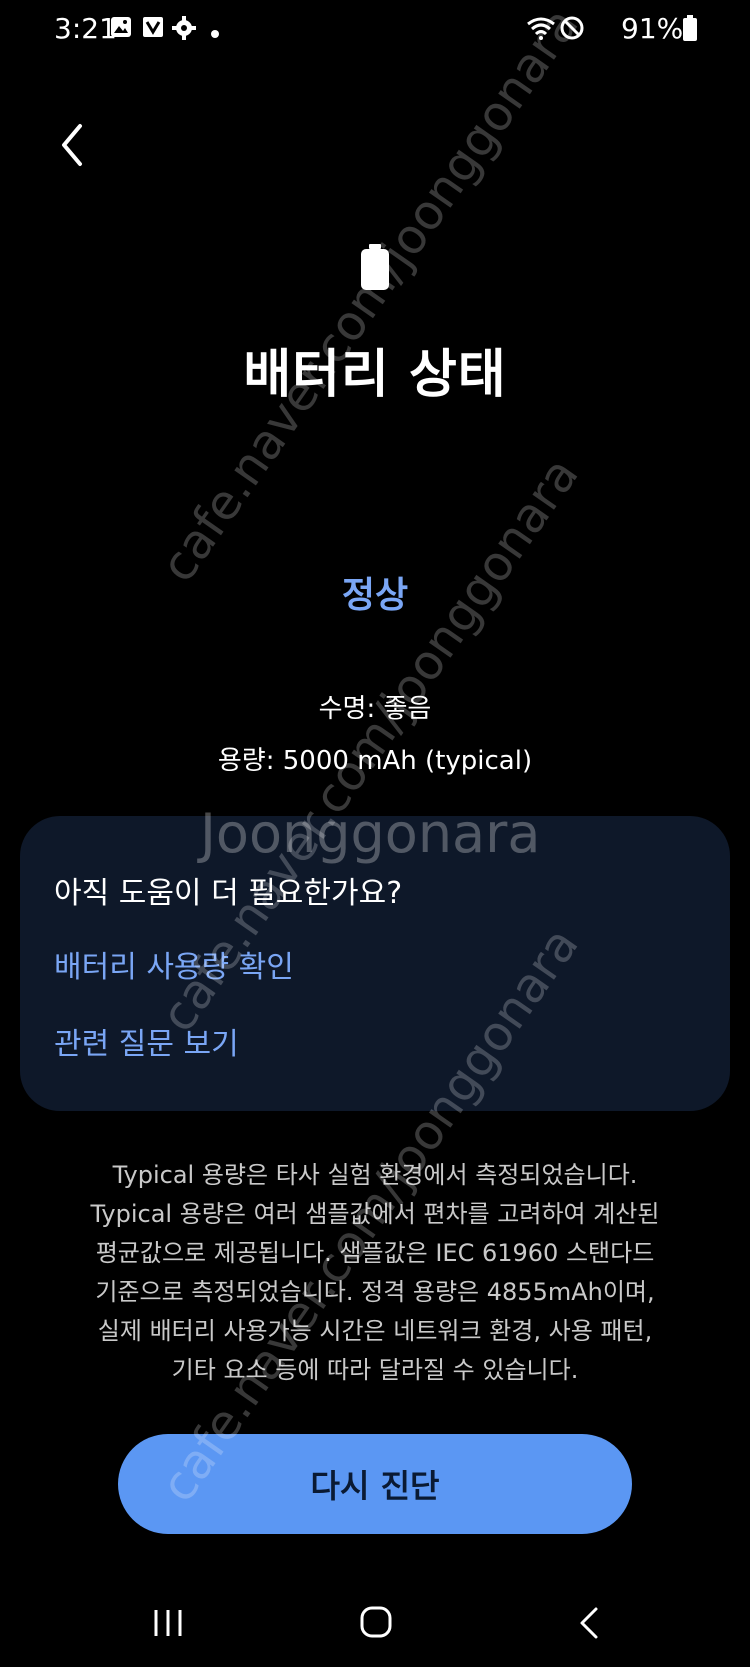 This screenshot has height=1667, width=750. What do you see at coordinates (146, 1041) in the screenshot?
I see `related-questions-link: 관련 질문 보기` at bounding box center [146, 1041].